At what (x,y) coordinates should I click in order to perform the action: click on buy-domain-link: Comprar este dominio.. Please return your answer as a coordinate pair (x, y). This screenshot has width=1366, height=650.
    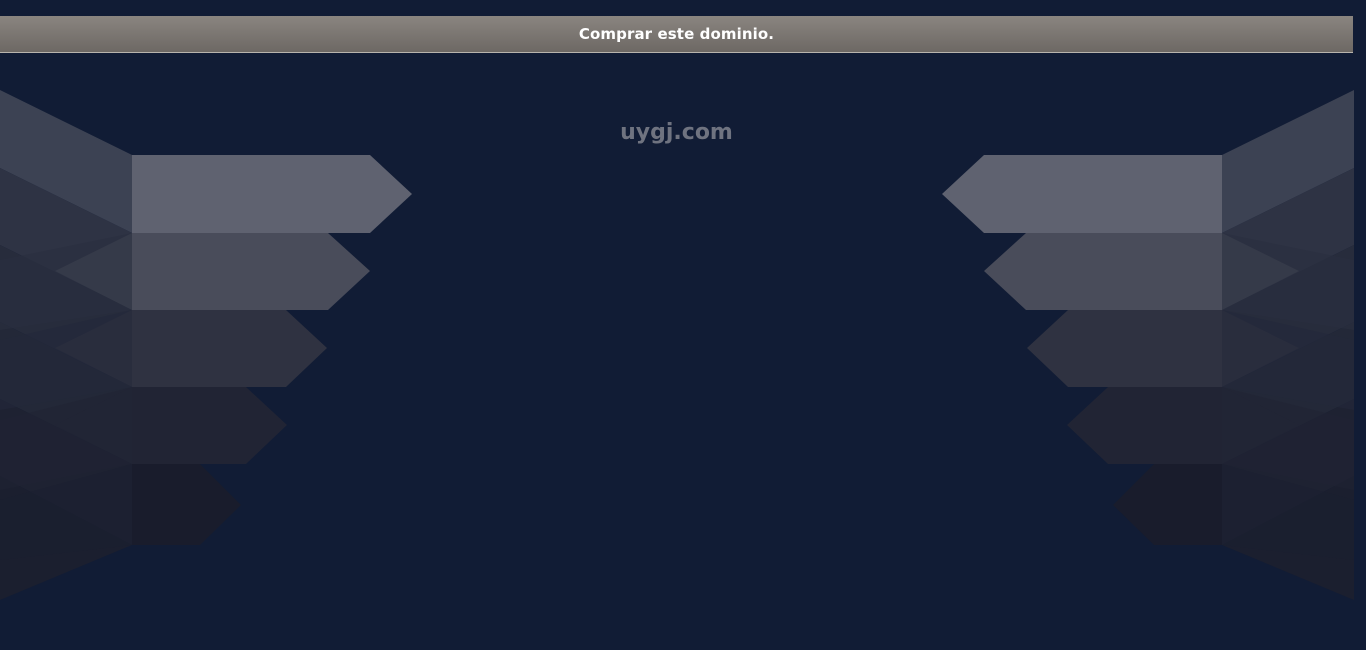
    Looking at the image, I should click on (676, 34).